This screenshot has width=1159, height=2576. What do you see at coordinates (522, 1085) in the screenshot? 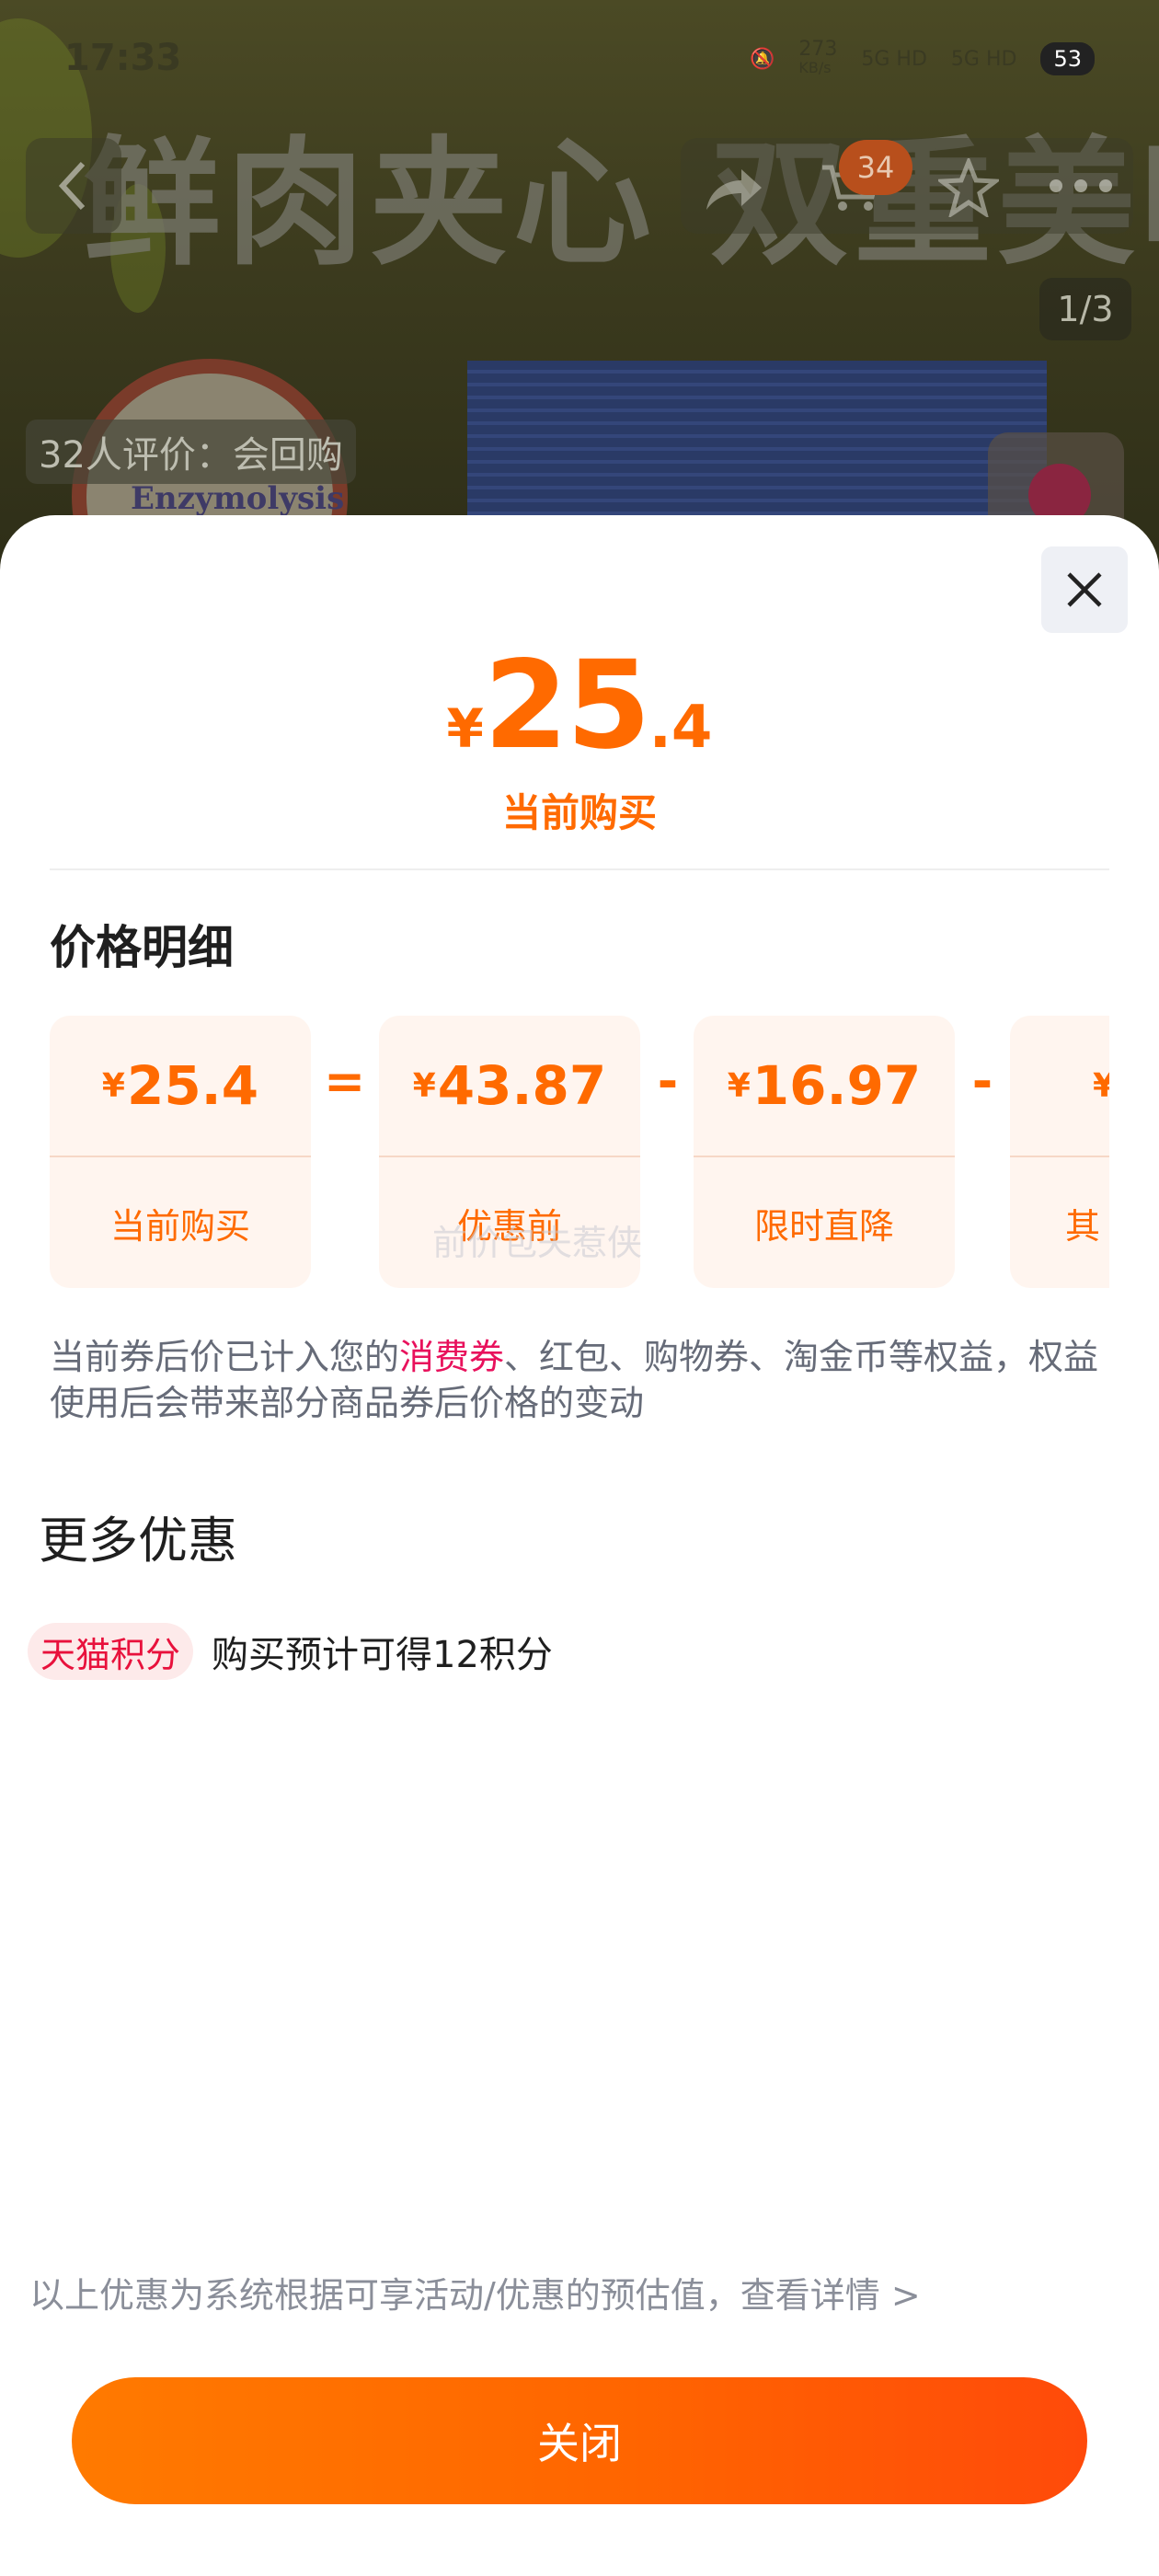
I see `breakdown-value: 43.87` at bounding box center [522, 1085].